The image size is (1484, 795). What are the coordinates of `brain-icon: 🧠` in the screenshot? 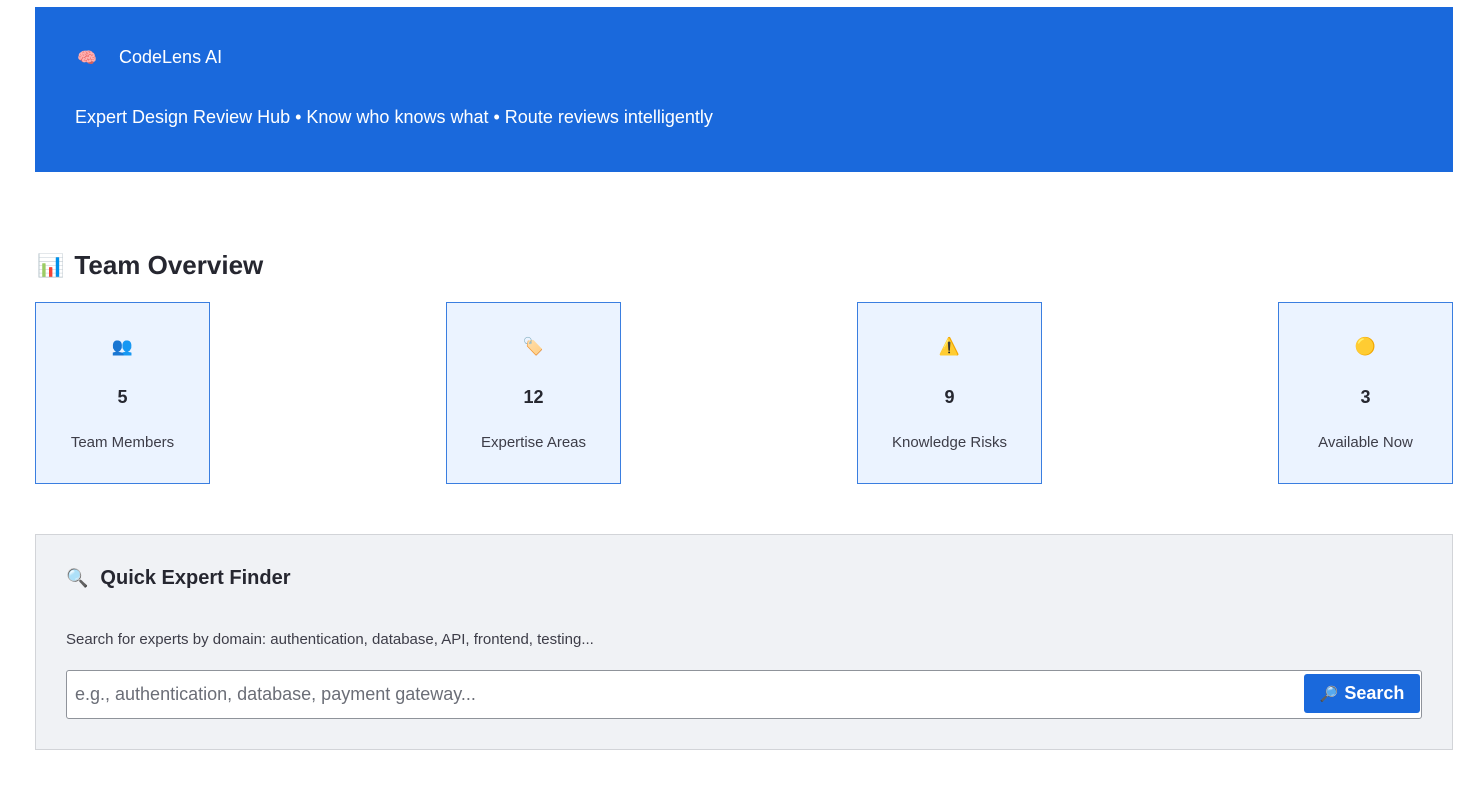 It's located at (87, 58).